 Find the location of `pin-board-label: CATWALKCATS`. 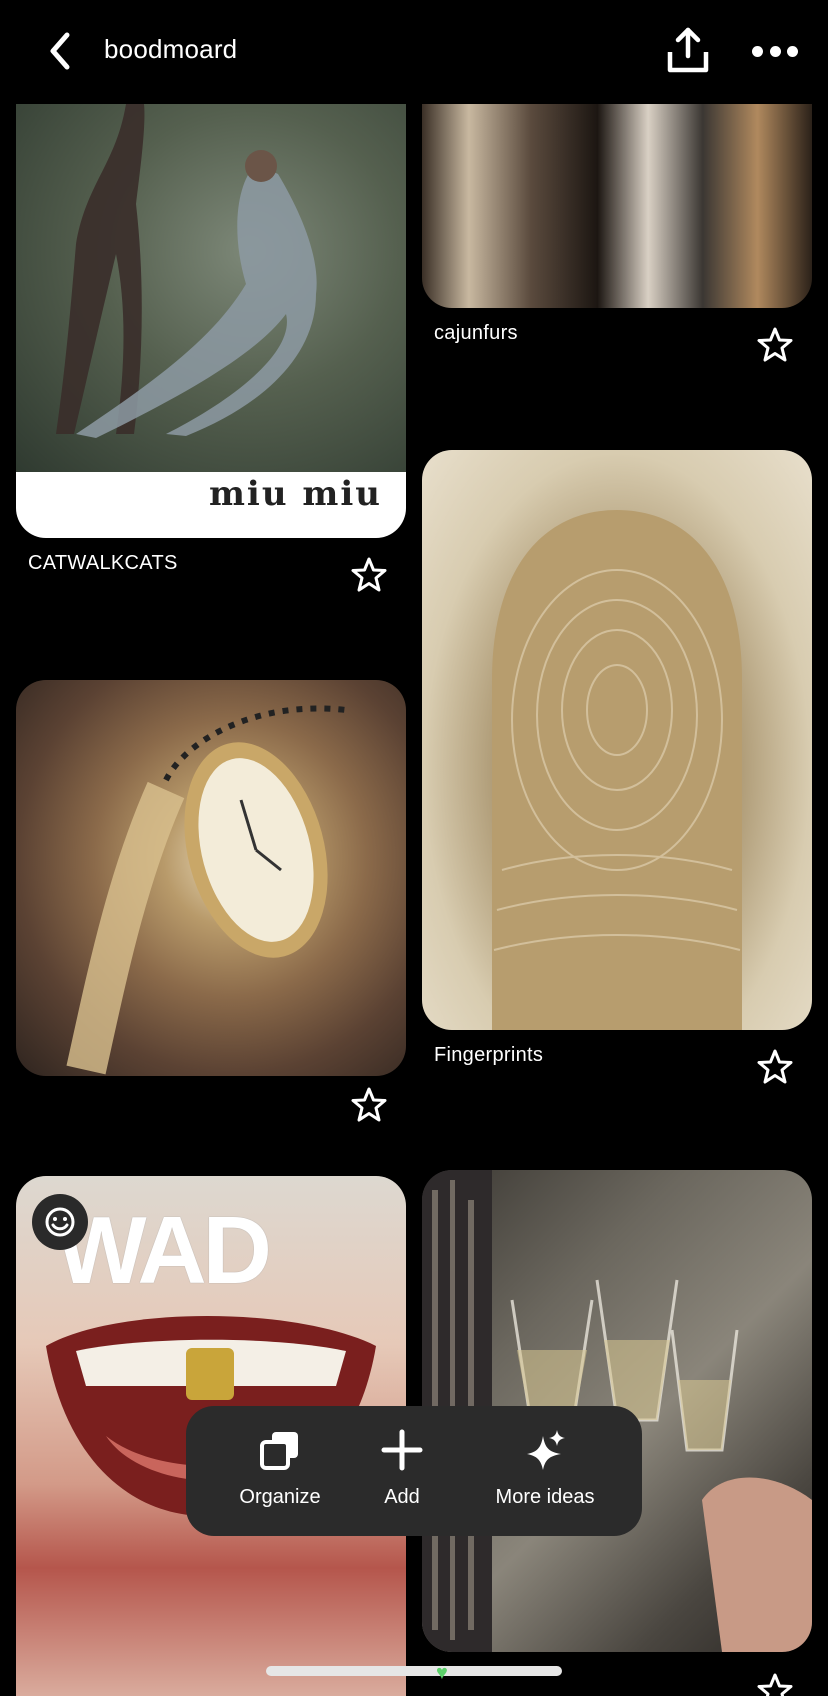

pin-board-label: CATWALKCATS is located at coordinates (103, 563).